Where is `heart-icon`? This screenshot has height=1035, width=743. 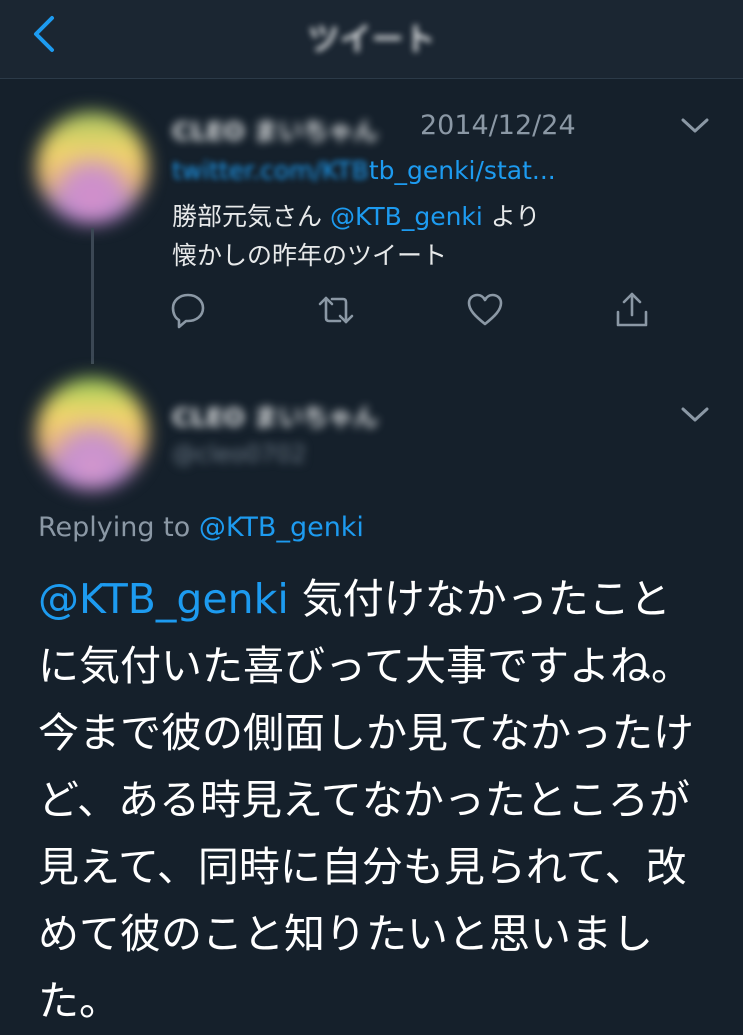 heart-icon is located at coordinates (485, 309).